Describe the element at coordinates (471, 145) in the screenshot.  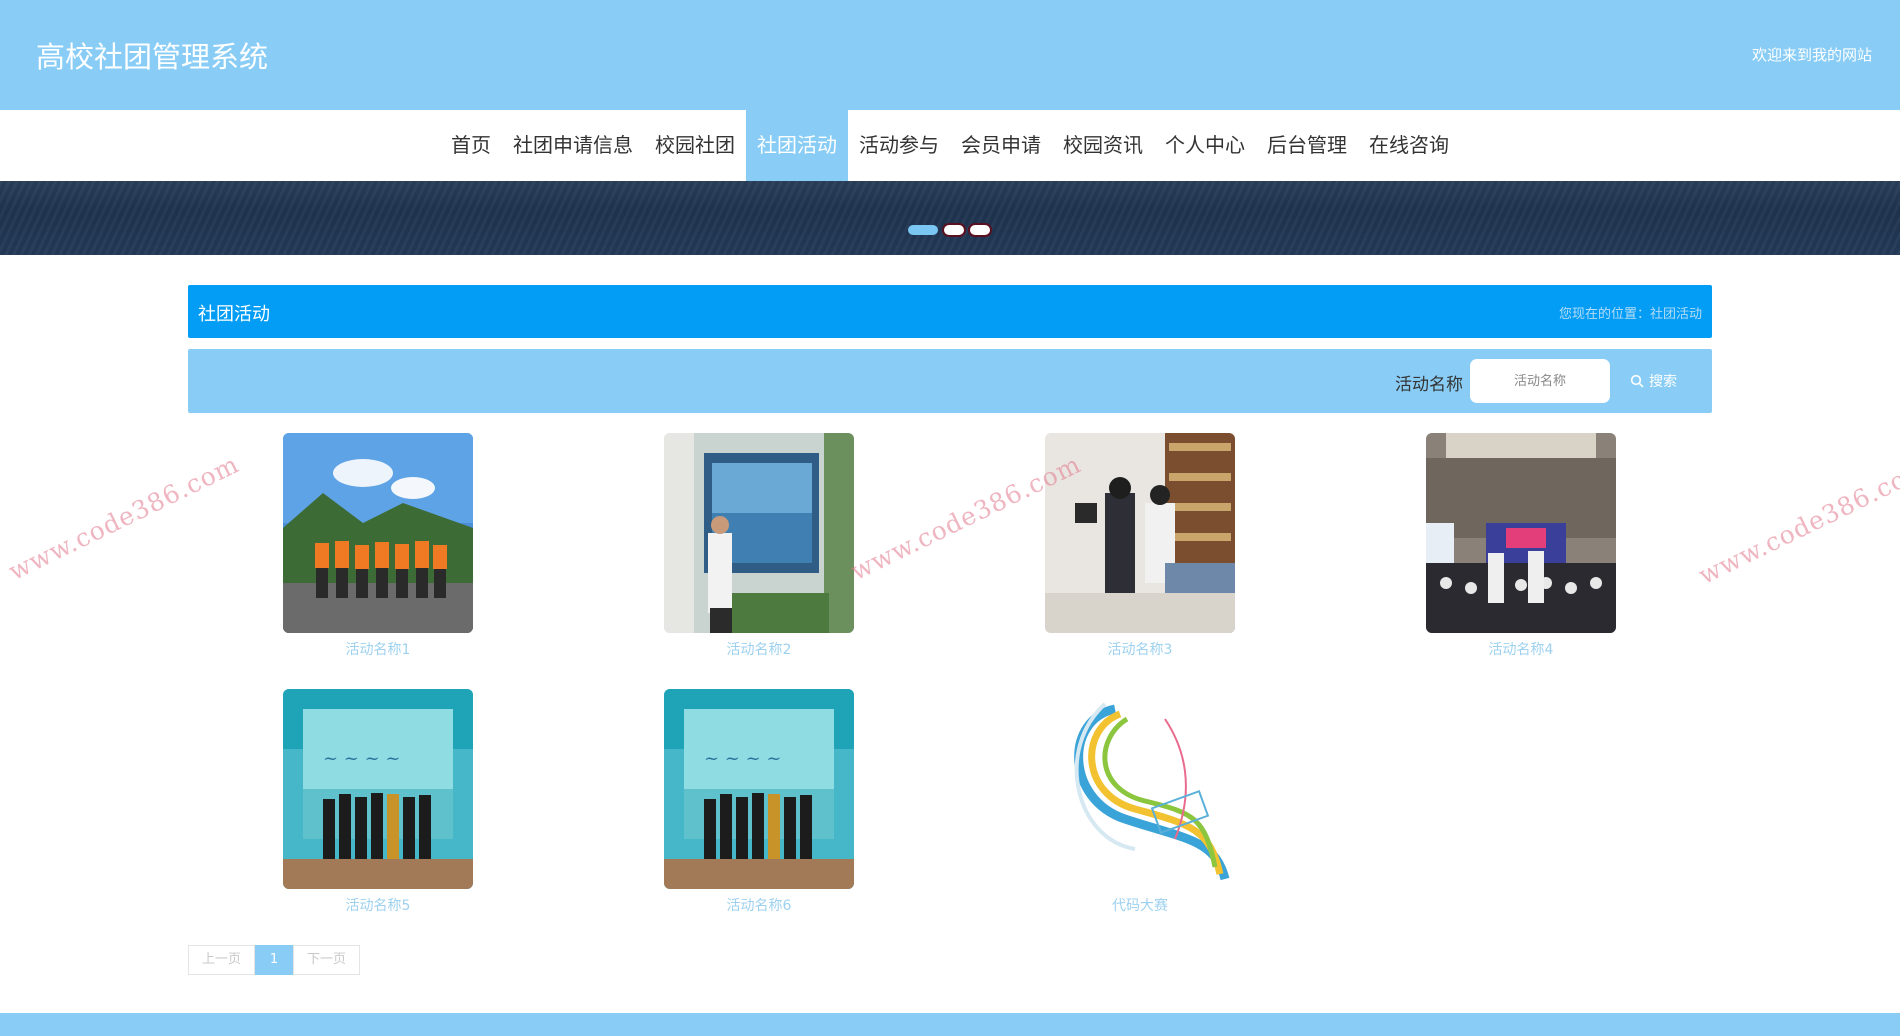
I see `nav-item-home: 首页` at that location.